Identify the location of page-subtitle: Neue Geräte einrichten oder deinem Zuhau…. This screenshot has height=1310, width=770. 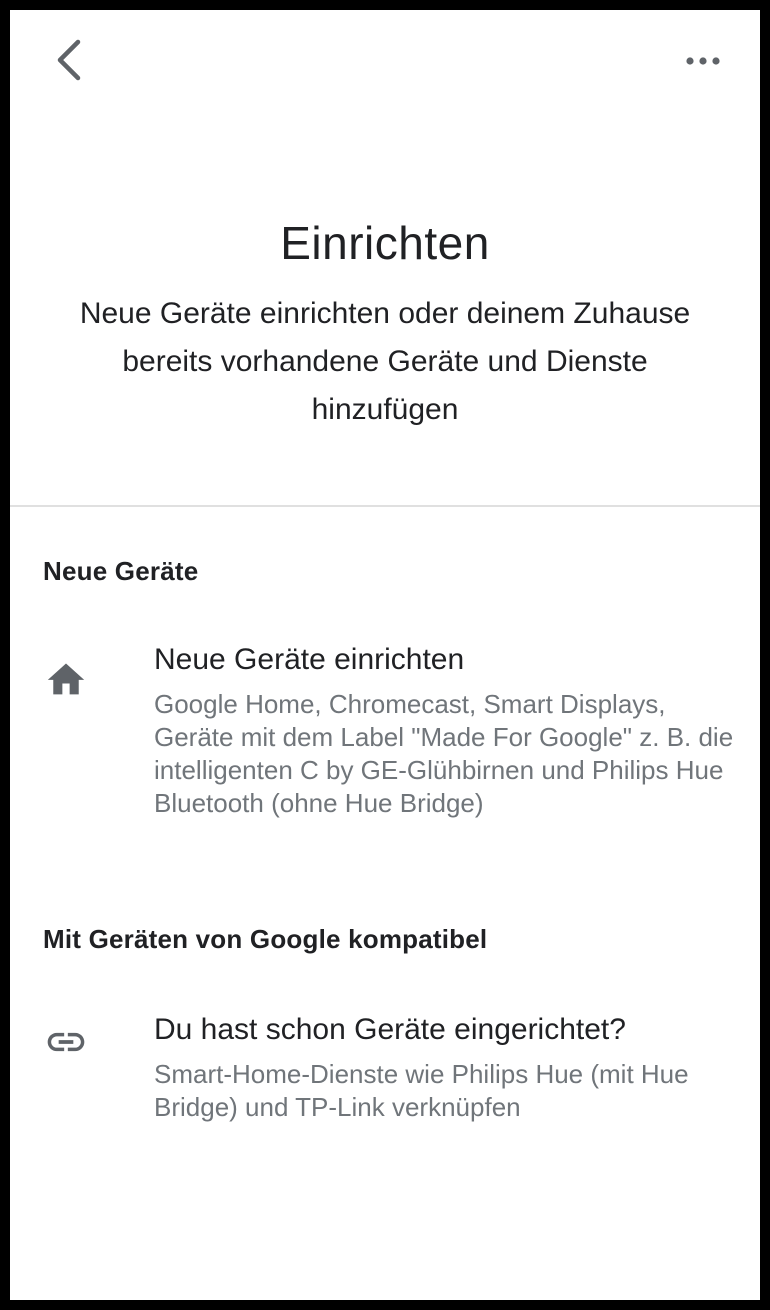
(385, 361).